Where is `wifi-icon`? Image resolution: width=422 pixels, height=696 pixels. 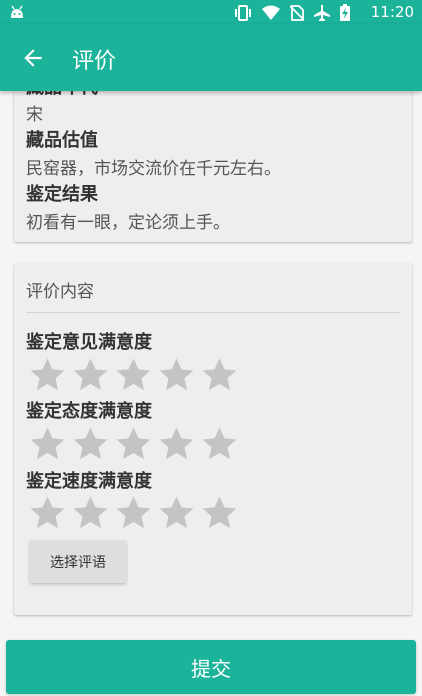 wifi-icon is located at coordinates (271, 14).